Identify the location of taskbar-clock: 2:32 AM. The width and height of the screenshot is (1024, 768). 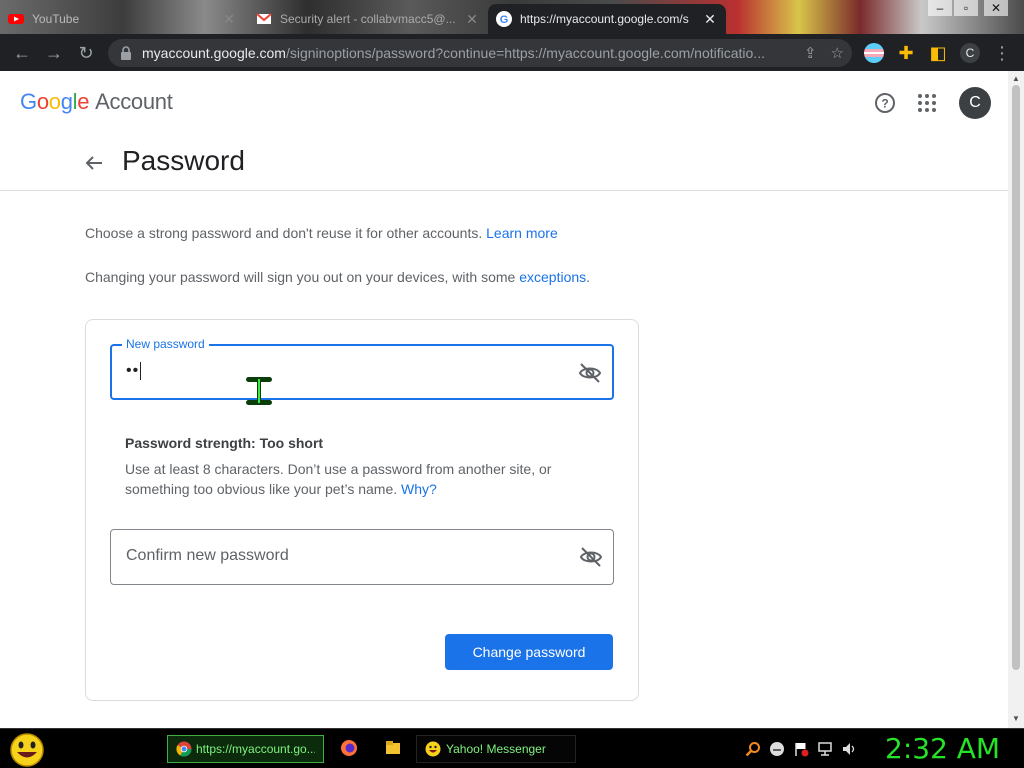
(942, 748).